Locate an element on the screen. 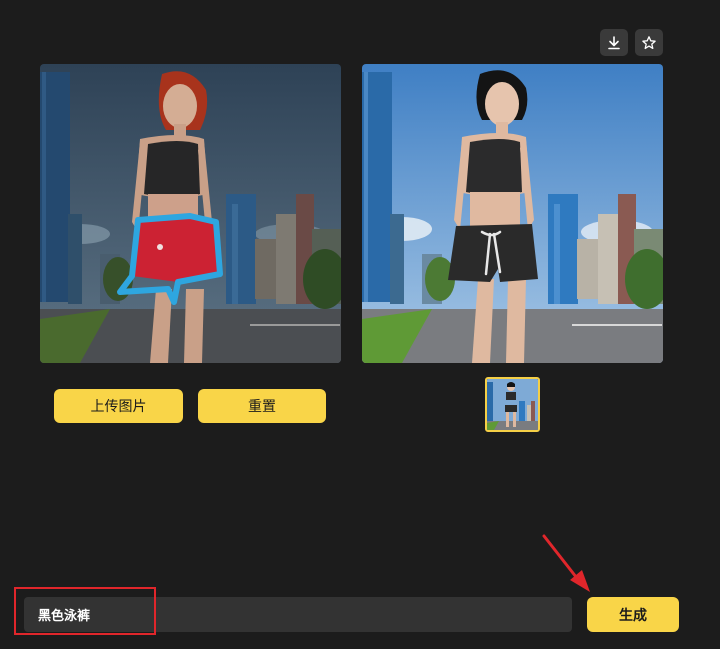  prompt-bar is located at coordinates (298, 614).